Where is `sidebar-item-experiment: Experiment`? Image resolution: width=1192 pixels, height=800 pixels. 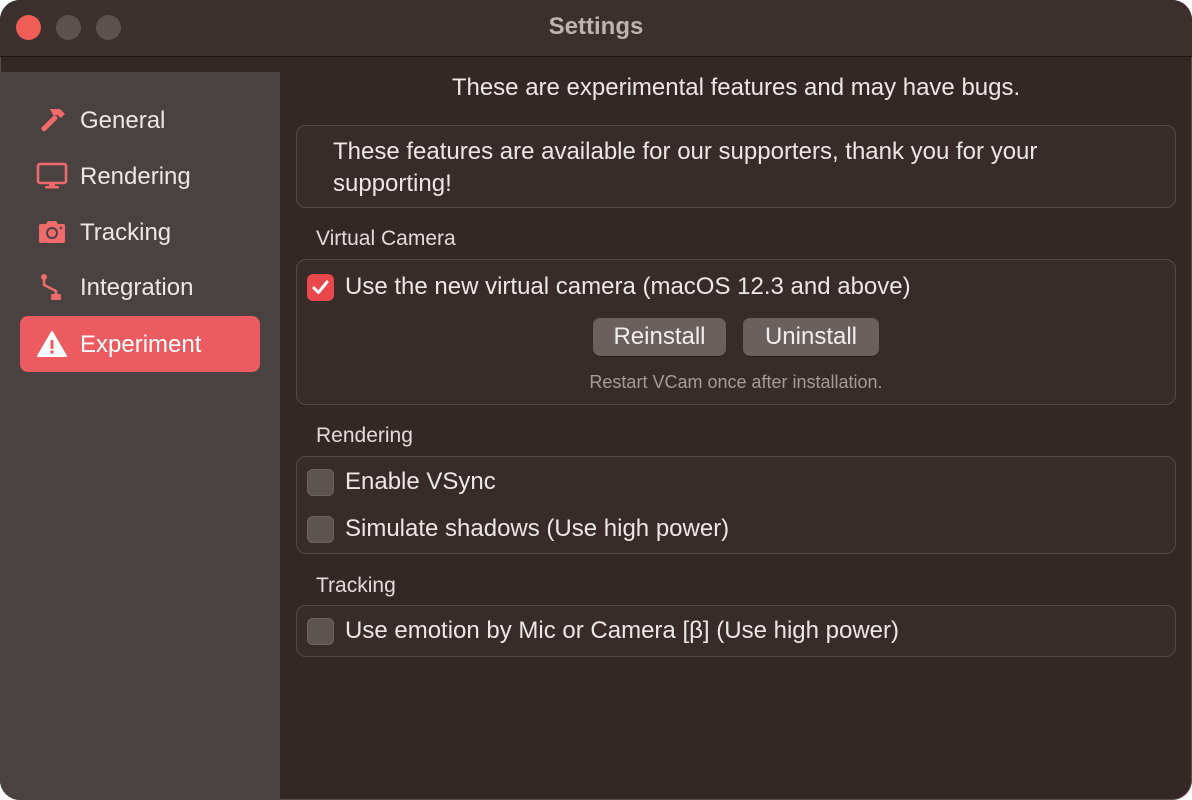 sidebar-item-experiment: Experiment is located at coordinates (140, 344).